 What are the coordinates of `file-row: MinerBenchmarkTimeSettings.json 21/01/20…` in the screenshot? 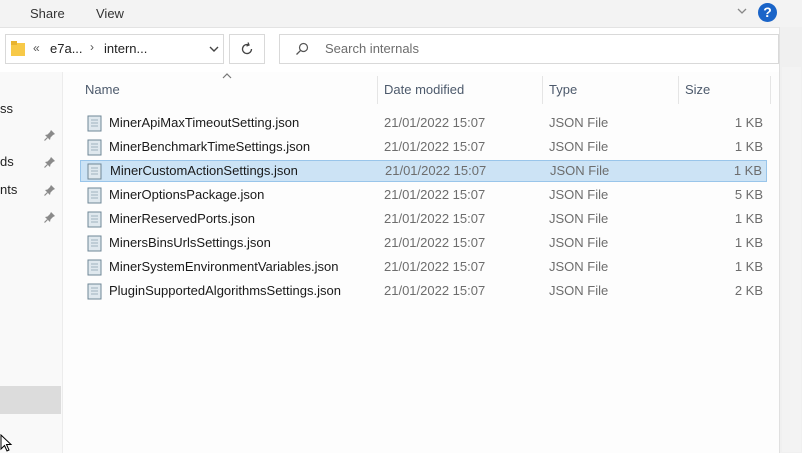 It's located at (423, 147).